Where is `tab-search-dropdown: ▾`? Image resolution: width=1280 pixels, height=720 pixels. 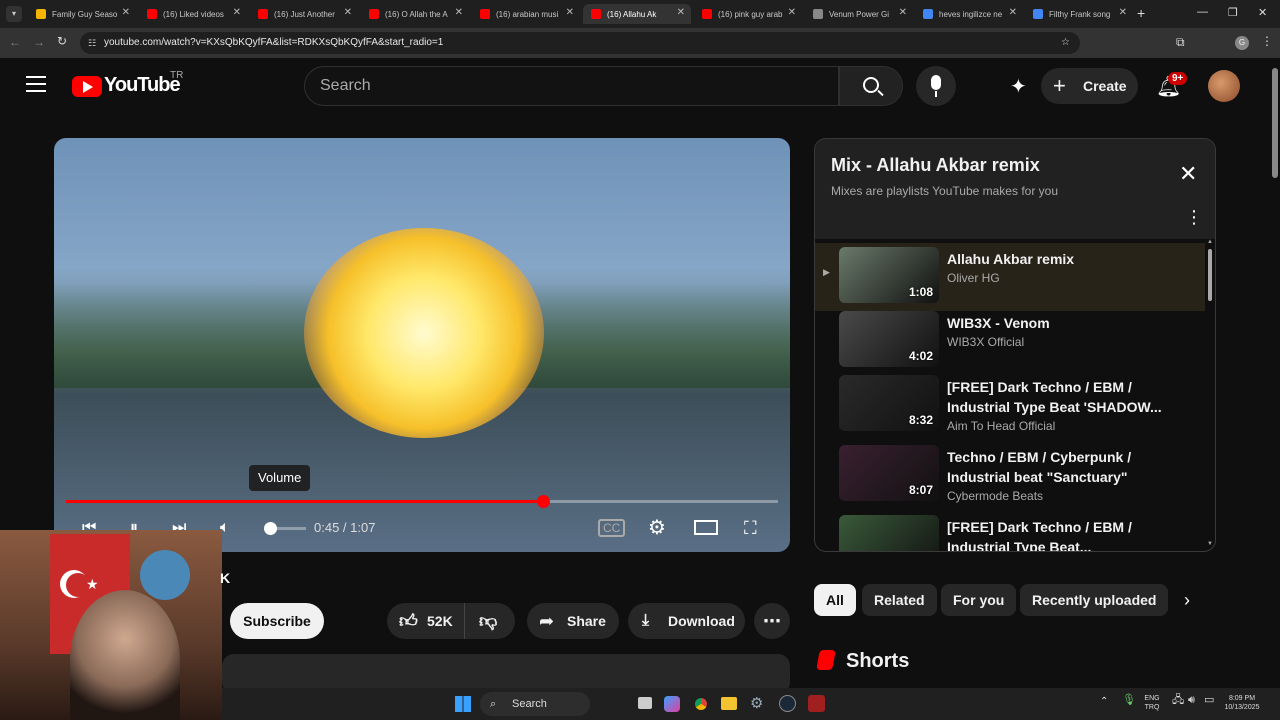 tab-search-dropdown: ▾ is located at coordinates (14, 14).